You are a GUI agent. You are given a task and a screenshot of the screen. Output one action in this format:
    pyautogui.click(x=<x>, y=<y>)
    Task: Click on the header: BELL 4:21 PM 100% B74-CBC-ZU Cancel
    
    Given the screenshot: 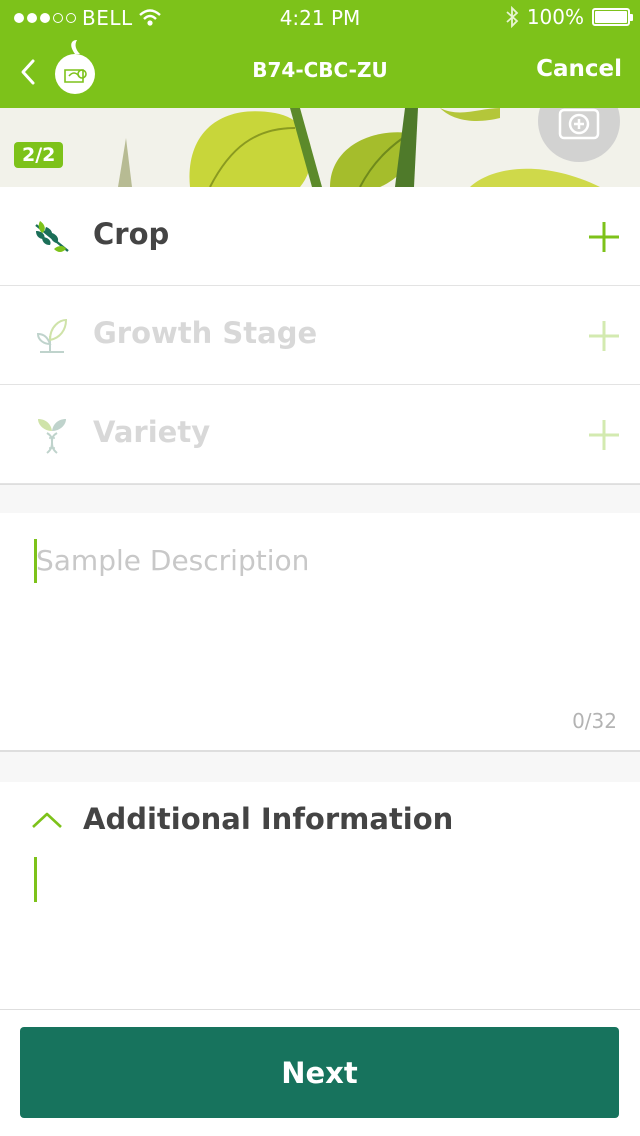 What is the action you would take?
    pyautogui.click(x=320, y=54)
    